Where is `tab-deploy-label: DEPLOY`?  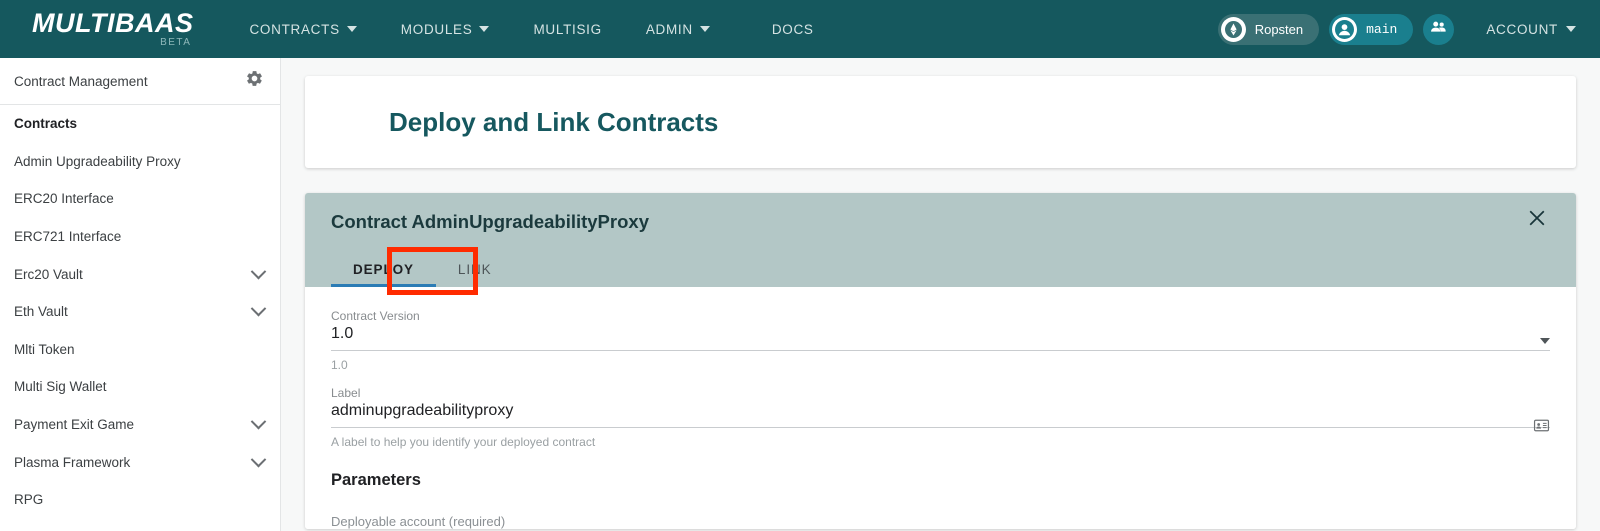
tab-deploy-label: DEPLOY is located at coordinates (383, 269).